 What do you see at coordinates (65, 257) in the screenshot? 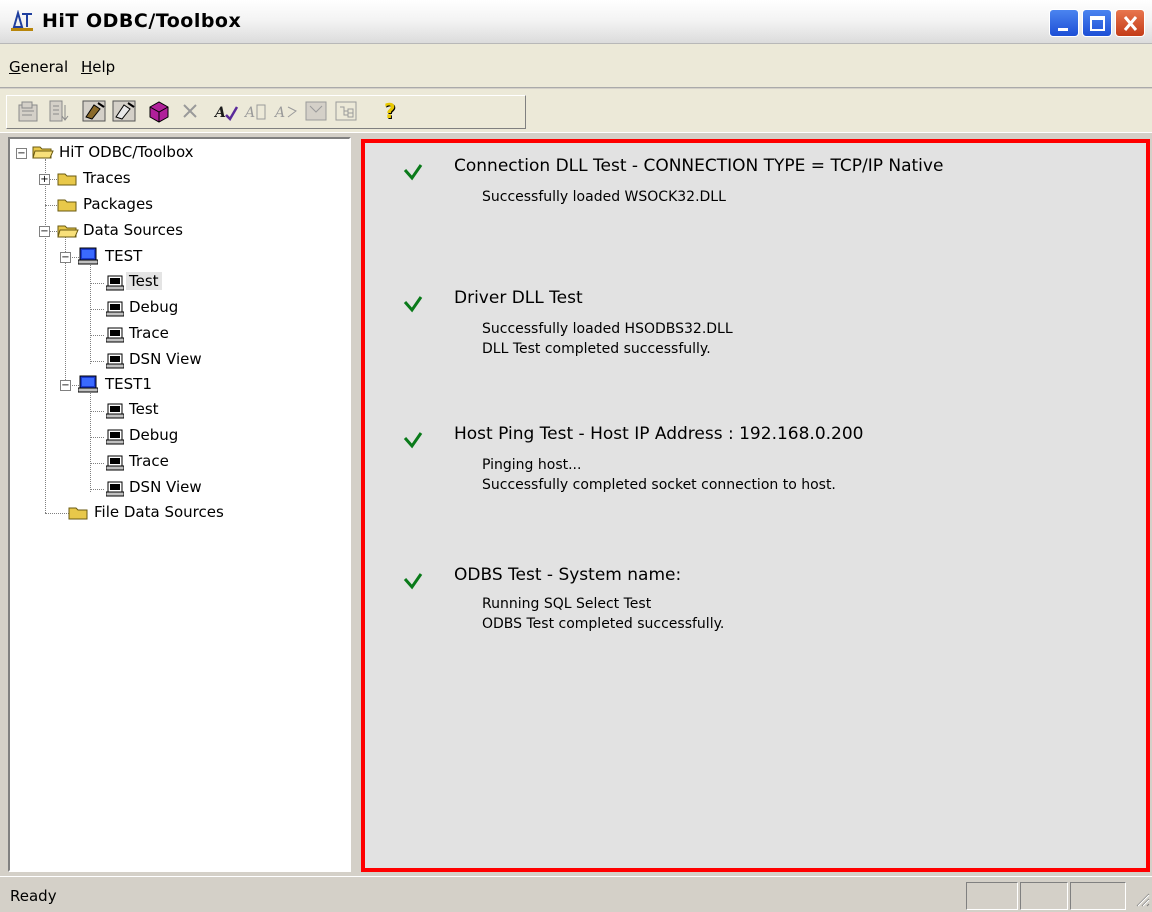
I see `expander-dsn-test: −` at bounding box center [65, 257].